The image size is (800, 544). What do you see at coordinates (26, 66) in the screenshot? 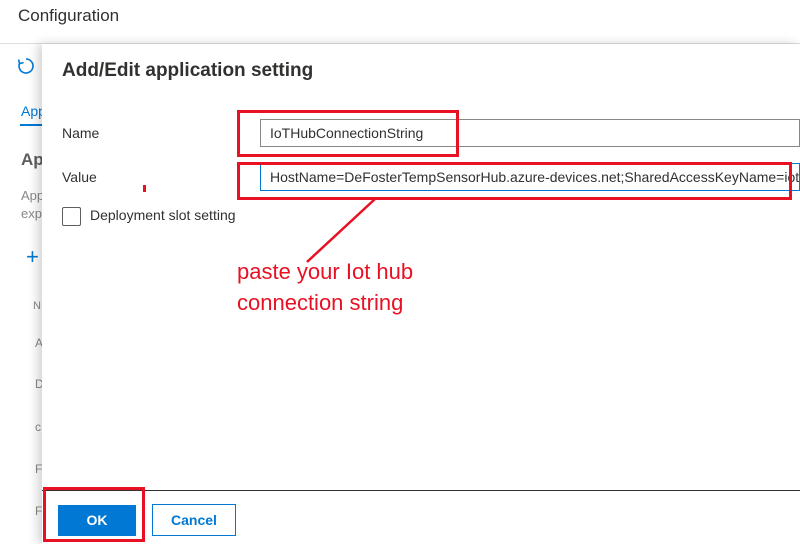
I see `refresh-icon` at bounding box center [26, 66].